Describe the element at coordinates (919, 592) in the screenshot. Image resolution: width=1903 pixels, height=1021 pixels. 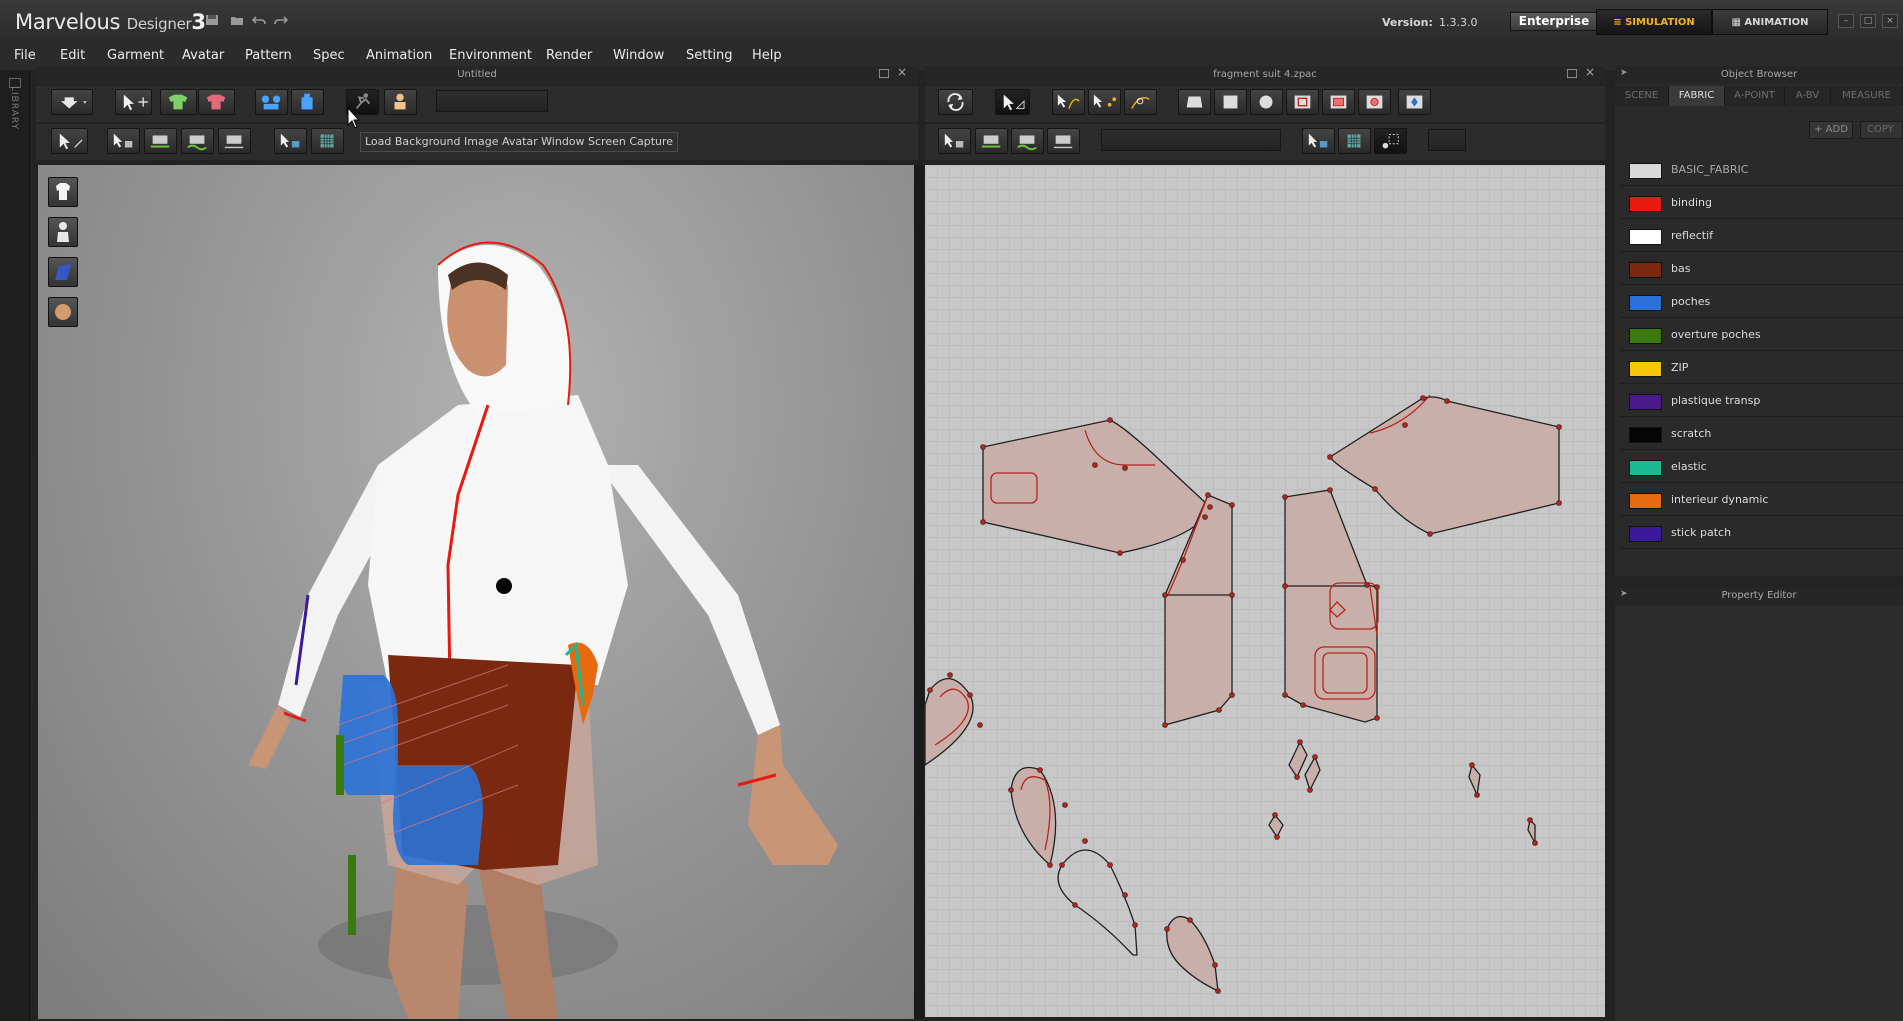
I see `view-divider` at that location.